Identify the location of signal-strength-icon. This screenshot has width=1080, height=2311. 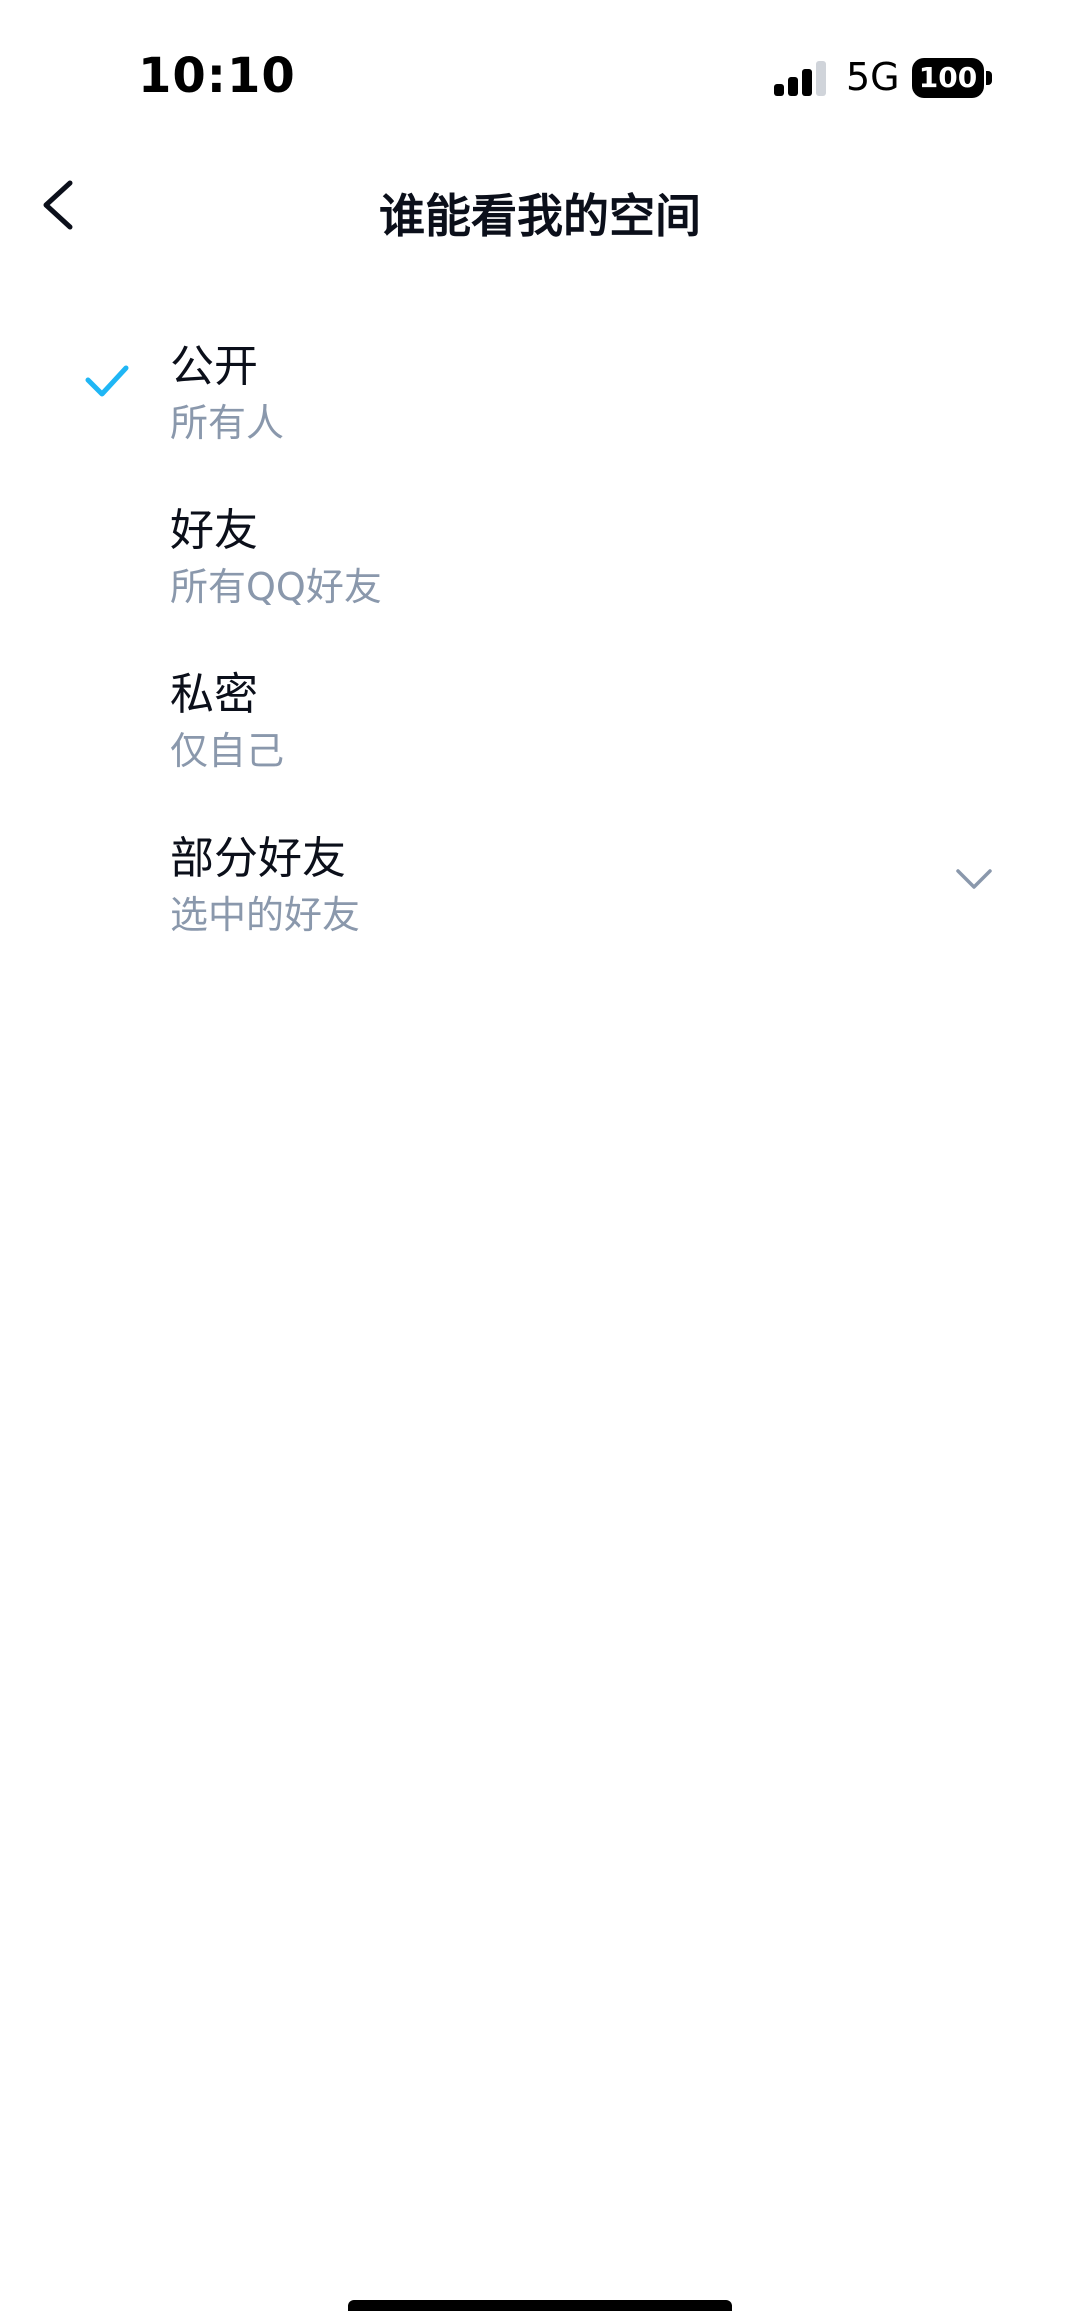
(800, 78).